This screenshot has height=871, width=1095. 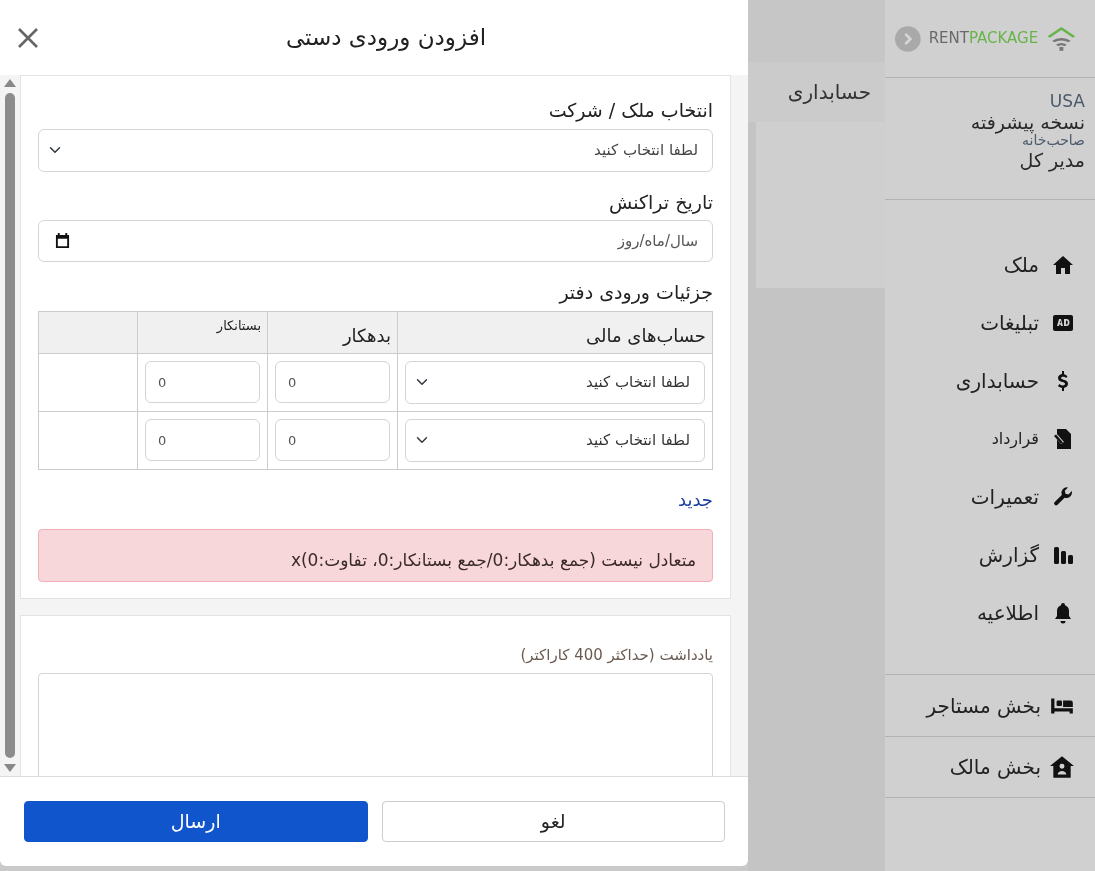 What do you see at coordinates (1062, 767) in the screenshot?
I see `house-person-icon` at bounding box center [1062, 767].